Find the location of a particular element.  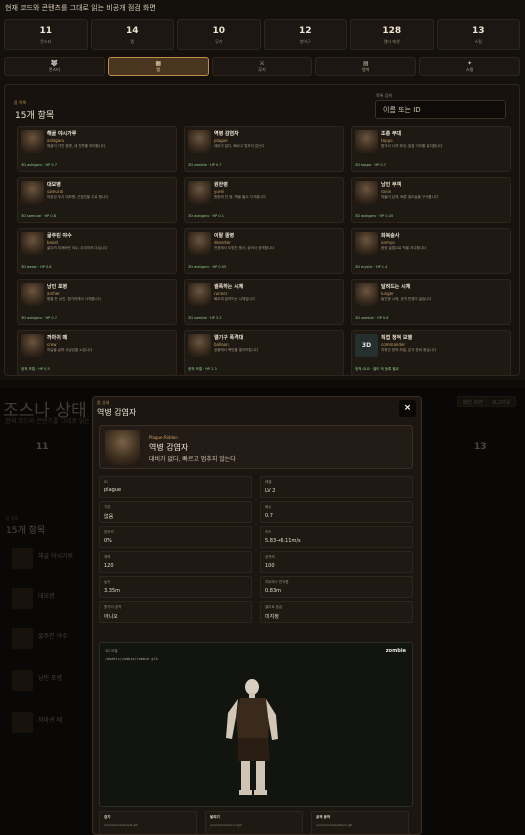

monster-portrait is located at coordinates (122, 447).